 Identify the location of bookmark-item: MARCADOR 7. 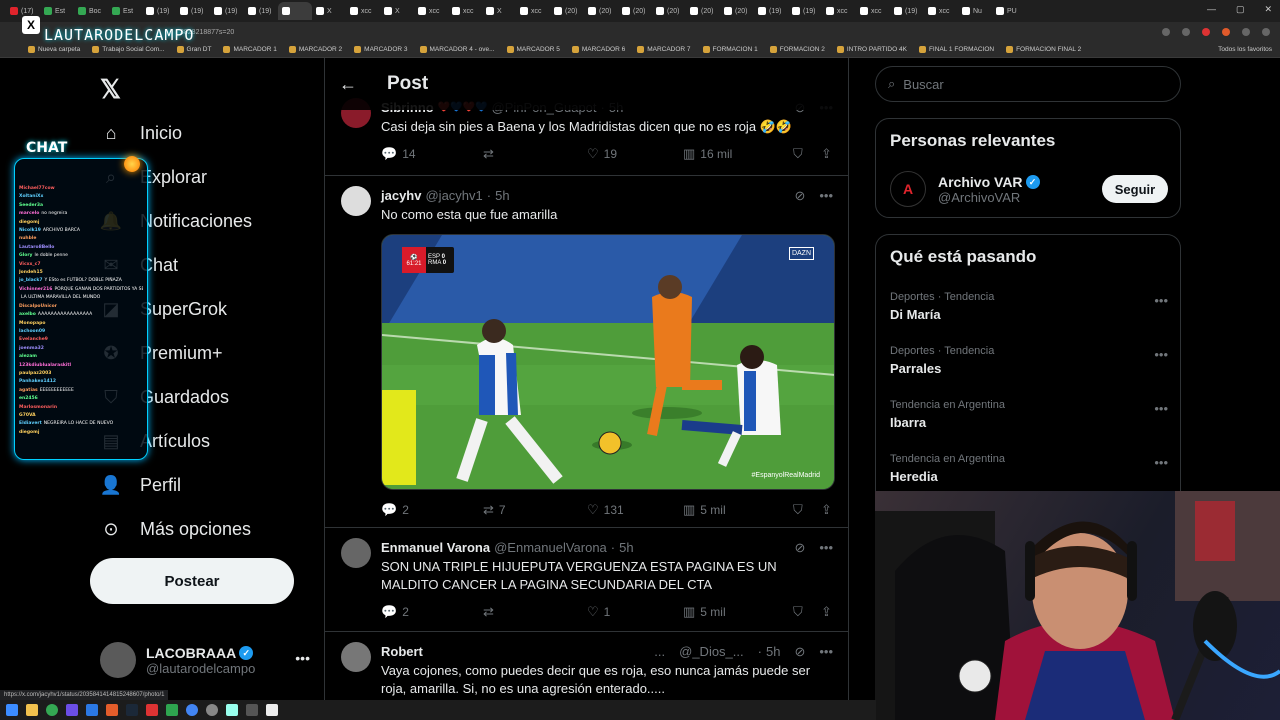
(664, 49).